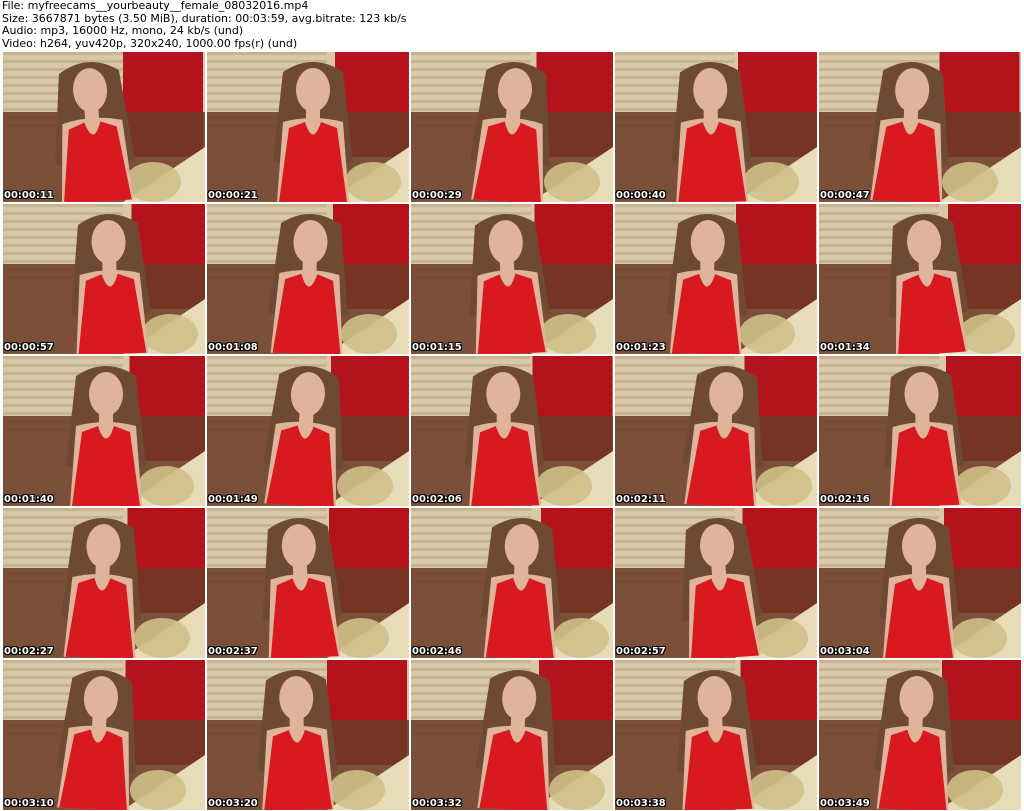  What do you see at coordinates (437, 347) in the screenshot?
I see `thumbnail-timestamp: 00:01:15` at bounding box center [437, 347].